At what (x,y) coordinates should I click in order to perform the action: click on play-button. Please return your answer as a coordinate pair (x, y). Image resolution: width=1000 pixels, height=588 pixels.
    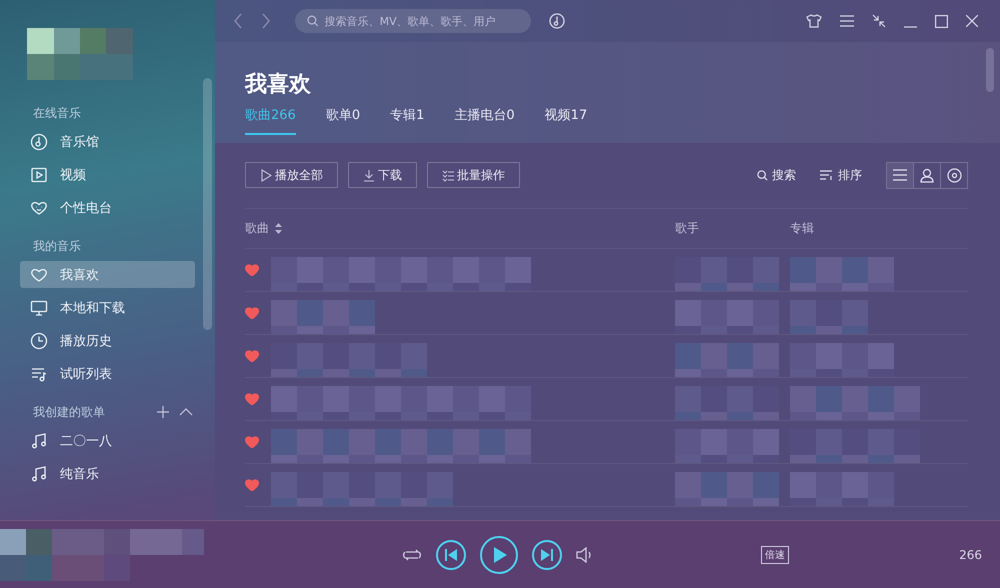
    Looking at the image, I should click on (499, 555).